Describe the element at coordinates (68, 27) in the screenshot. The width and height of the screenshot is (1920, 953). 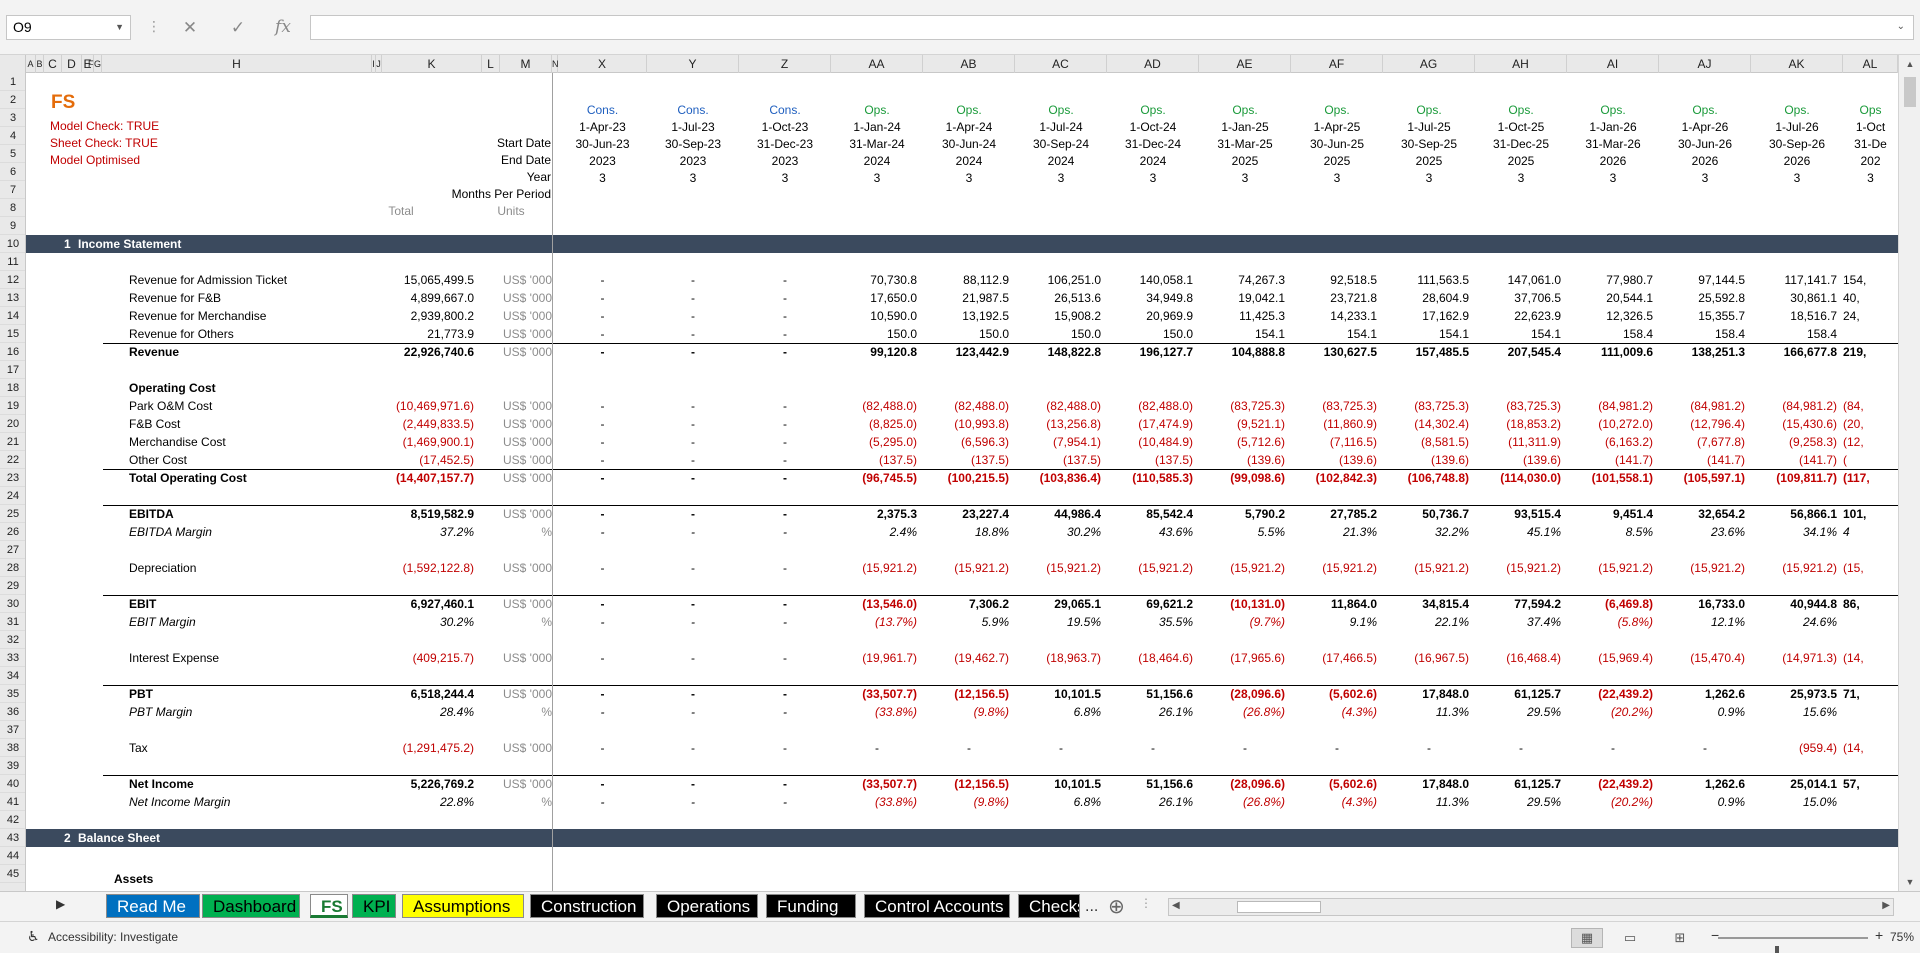
I see `name-box: O9 ▼` at that location.